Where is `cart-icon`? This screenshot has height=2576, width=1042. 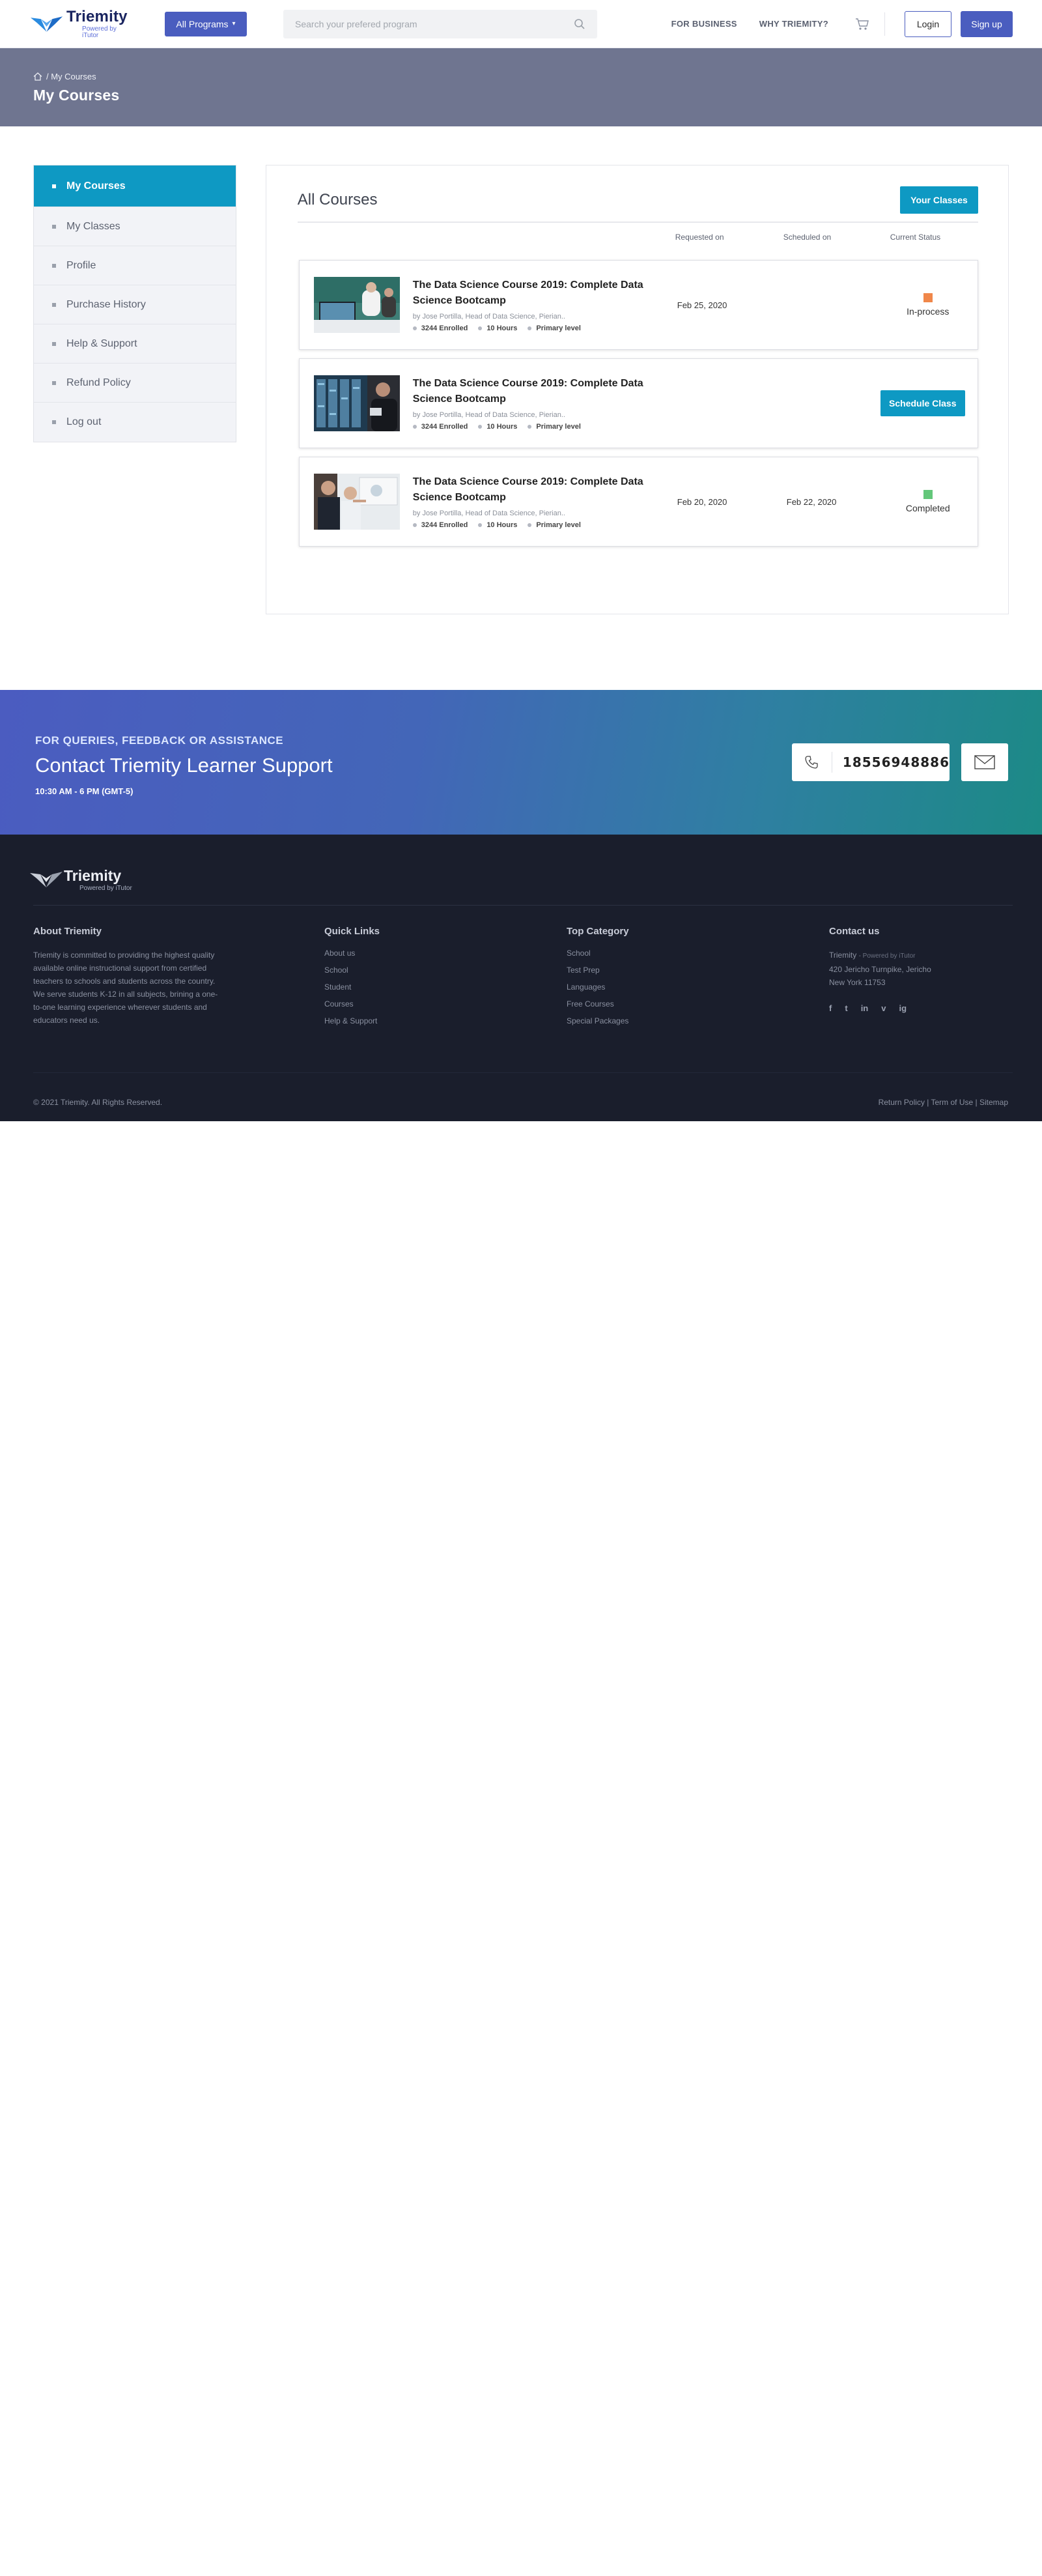 cart-icon is located at coordinates (862, 24).